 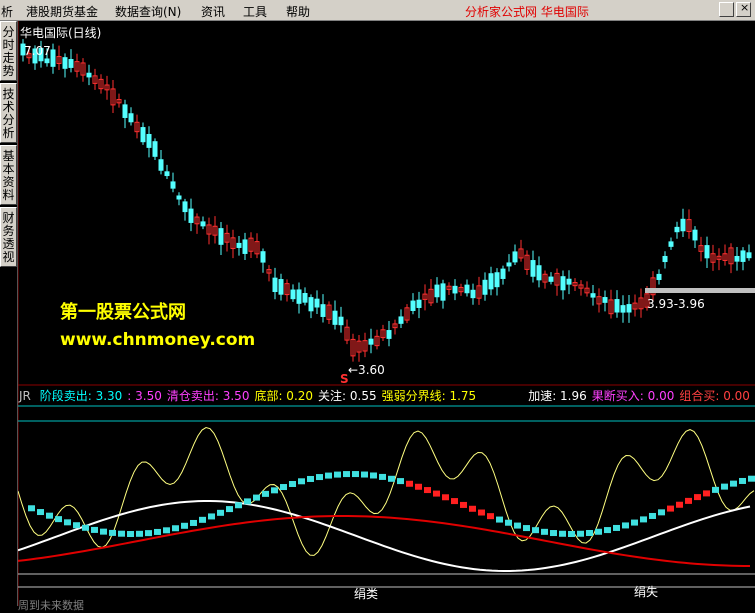 I want to click on menu-bar: 析 港股期货基金 数据查询(N) 资讯 工具 帮助 分析家公式网 华电国际 ×, so click(x=377, y=10).